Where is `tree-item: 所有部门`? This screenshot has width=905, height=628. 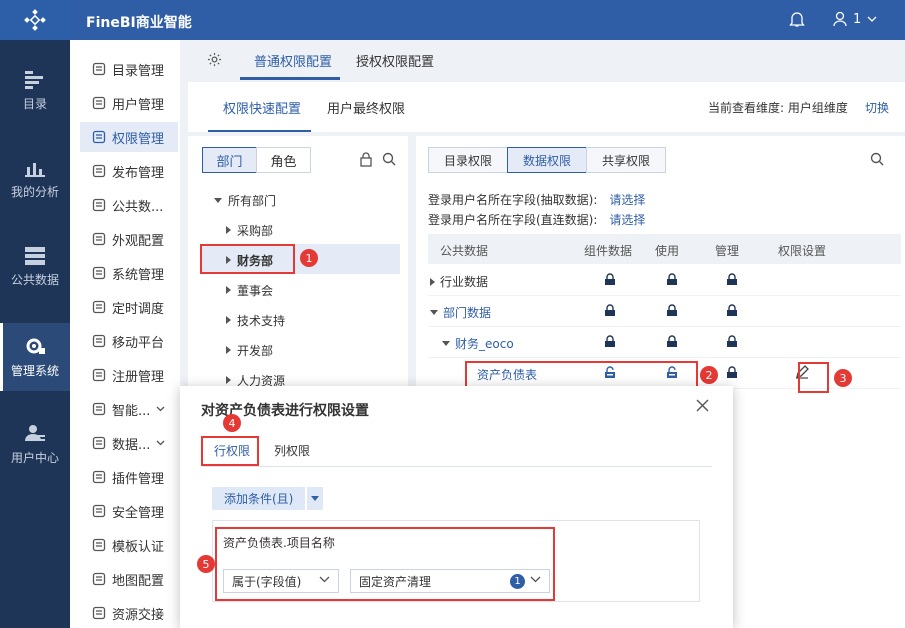
tree-item: 所有部门 is located at coordinates (245, 200).